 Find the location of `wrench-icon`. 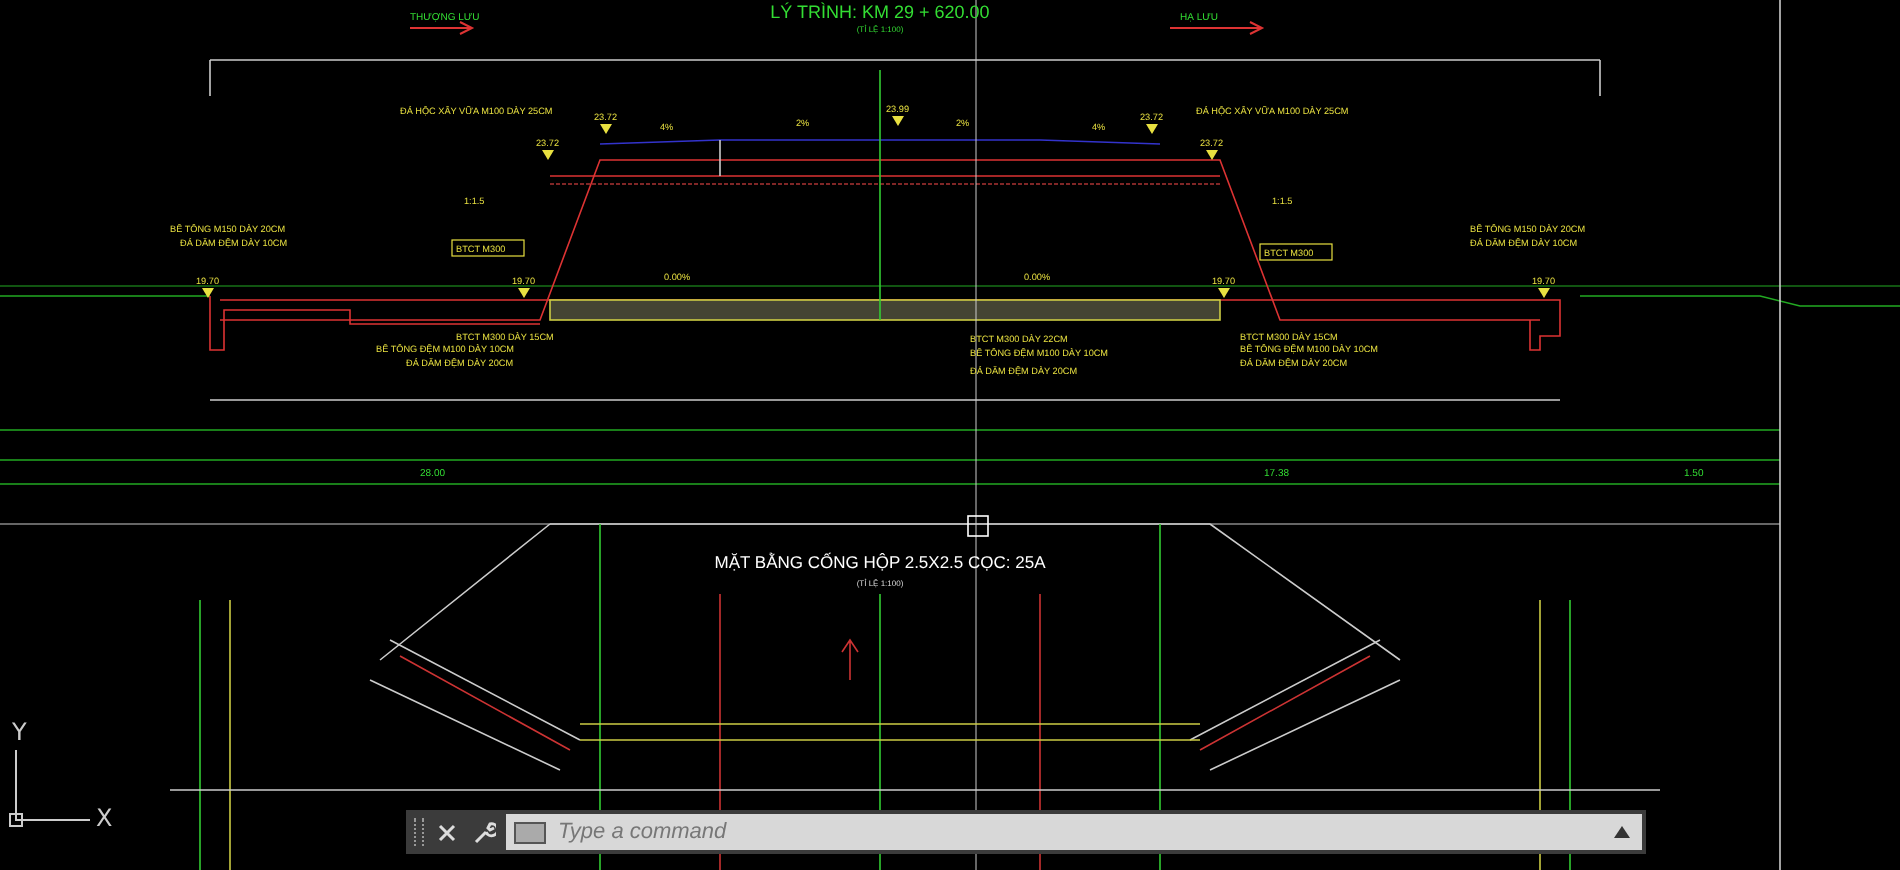

wrench-icon is located at coordinates (484, 832).